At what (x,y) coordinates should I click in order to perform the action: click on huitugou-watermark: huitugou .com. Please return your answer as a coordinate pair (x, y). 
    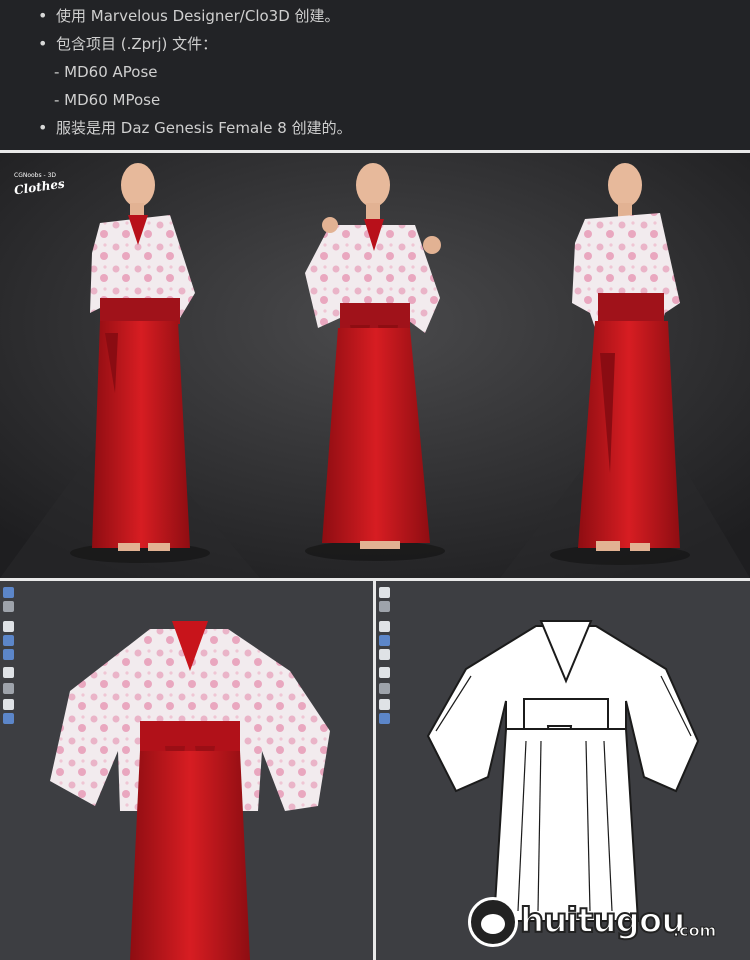
    Looking at the image, I should click on (603, 925).